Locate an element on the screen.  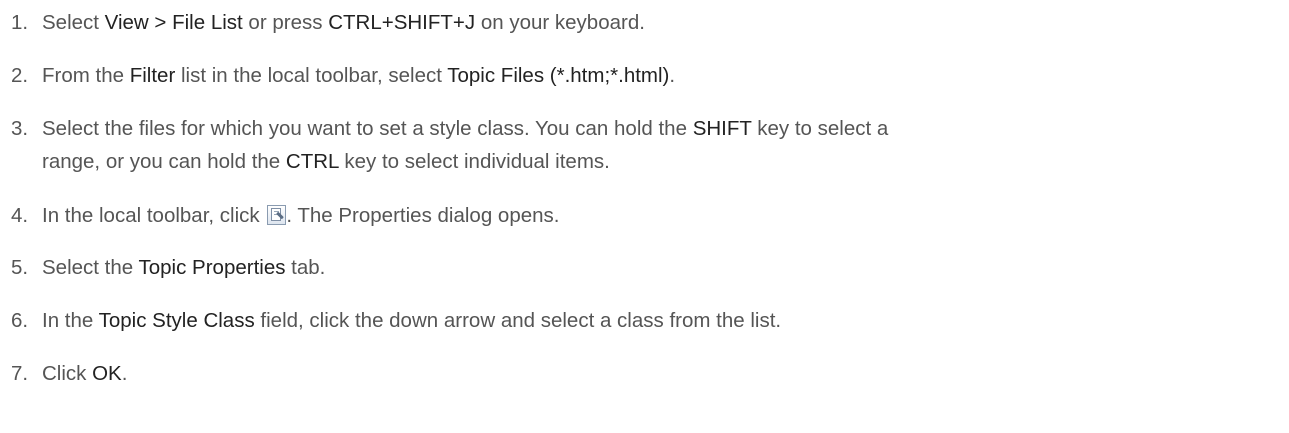
step-number: 1. is located at coordinates (20, 22).